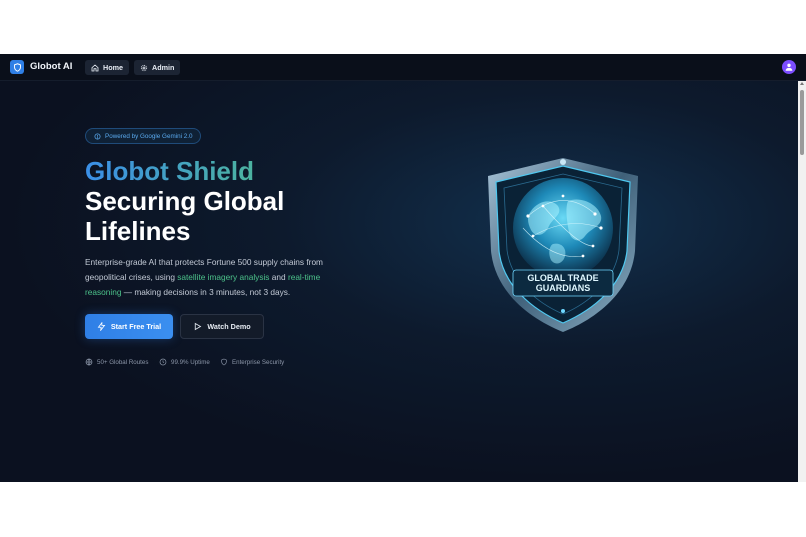  What do you see at coordinates (185, 216) in the screenshot?
I see `hero-title-tagline: Securing Global Lifelines` at bounding box center [185, 216].